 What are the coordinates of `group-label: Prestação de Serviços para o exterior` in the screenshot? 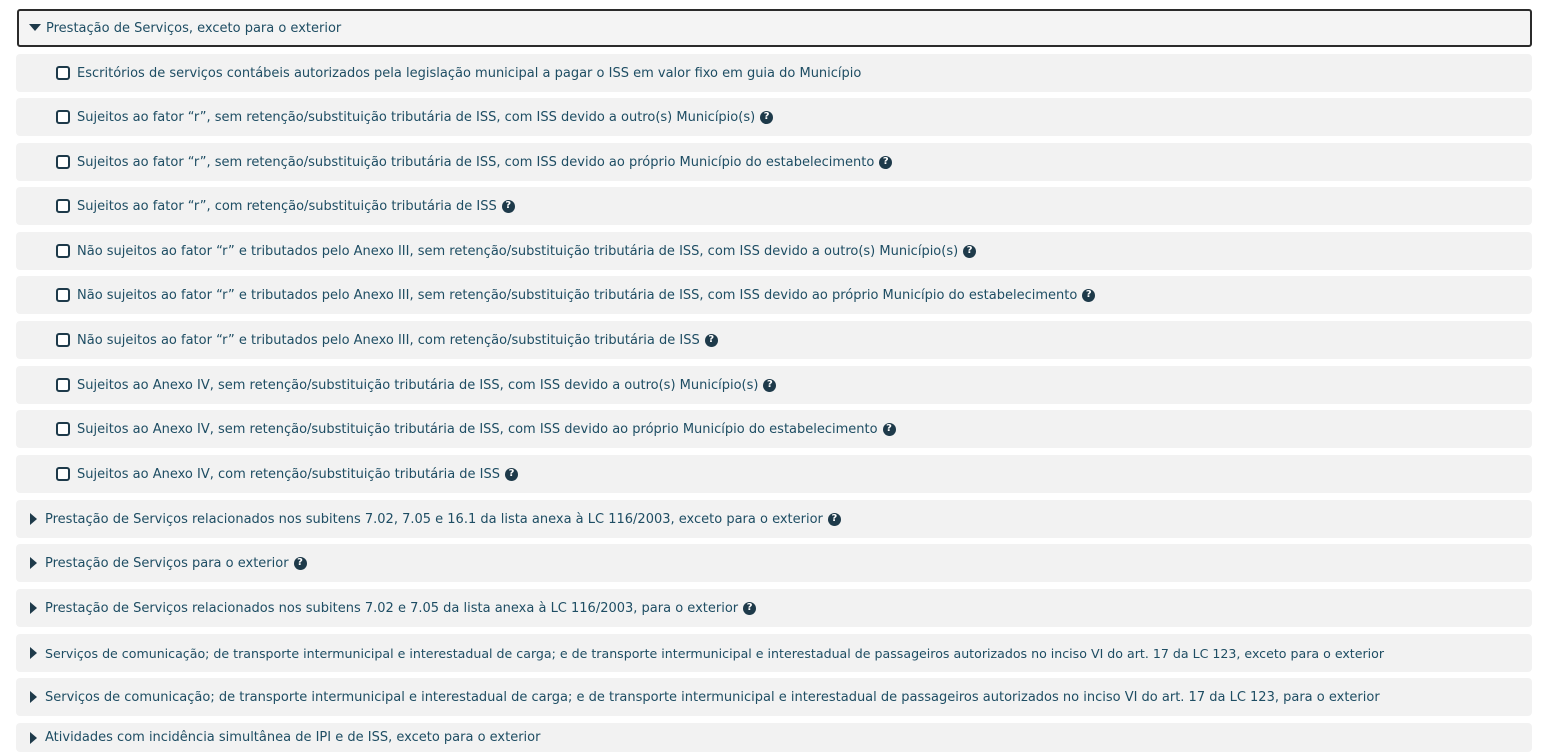 It's located at (167, 563).